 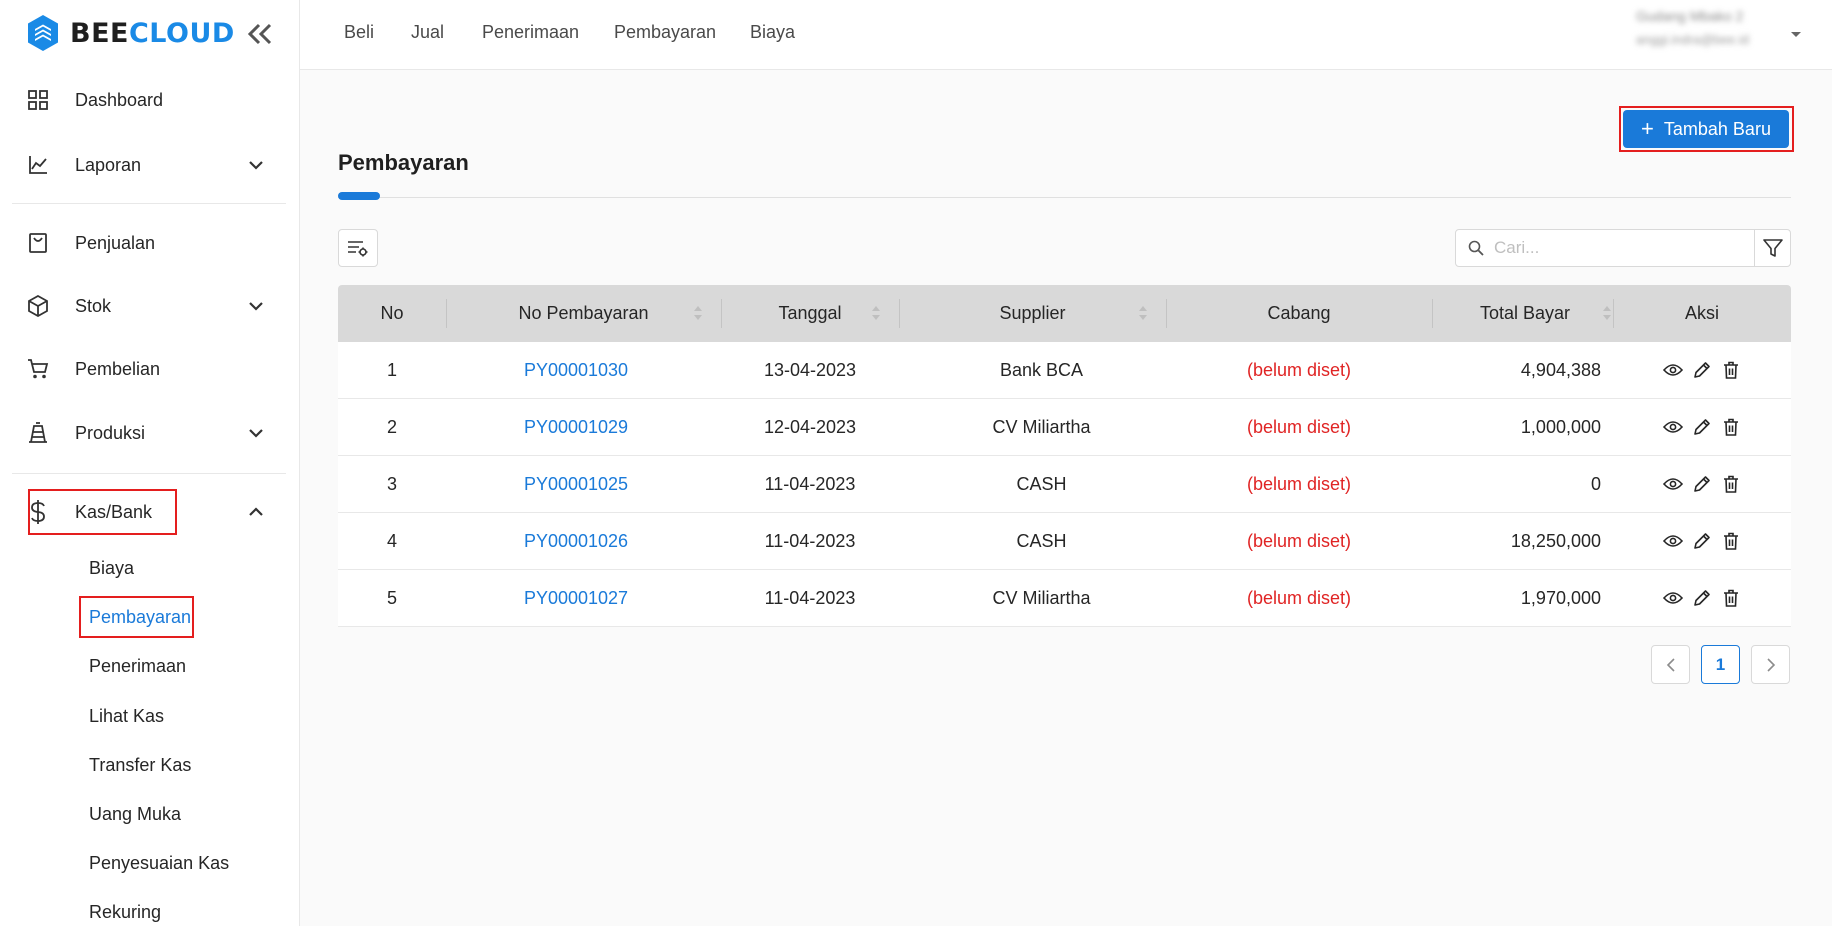 I want to click on chevron-left-icon, so click(x=1670, y=664).